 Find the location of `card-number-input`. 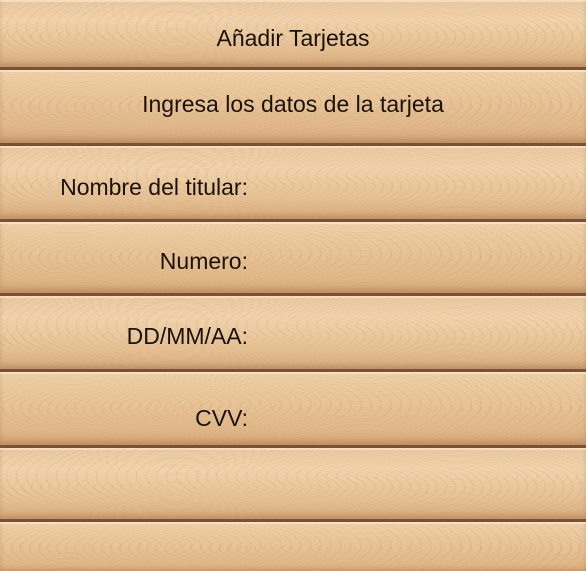

card-number-input is located at coordinates (419, 260).